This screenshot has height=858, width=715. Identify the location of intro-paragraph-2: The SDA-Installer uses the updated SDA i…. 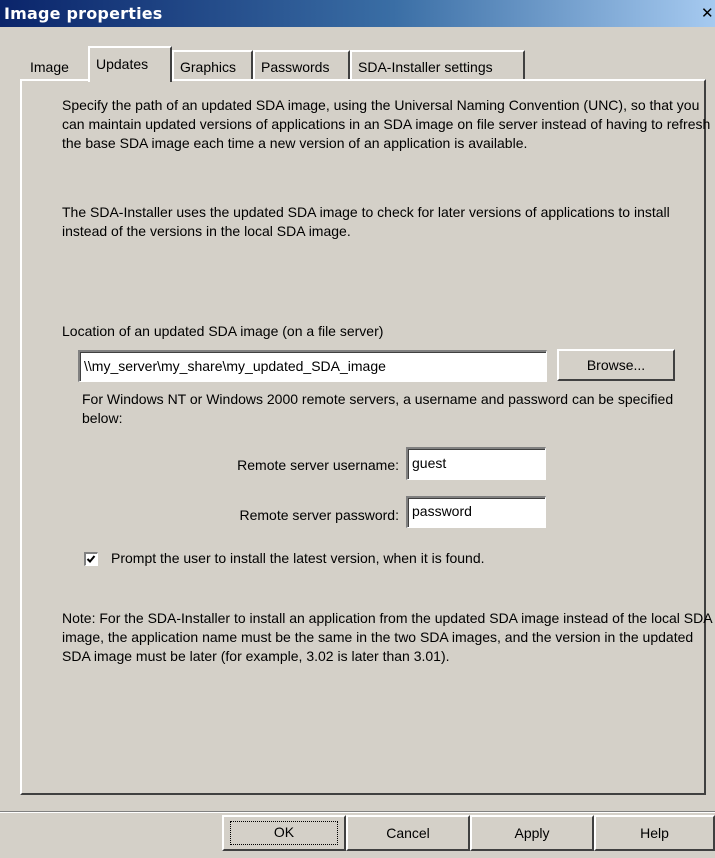
(366, 221).